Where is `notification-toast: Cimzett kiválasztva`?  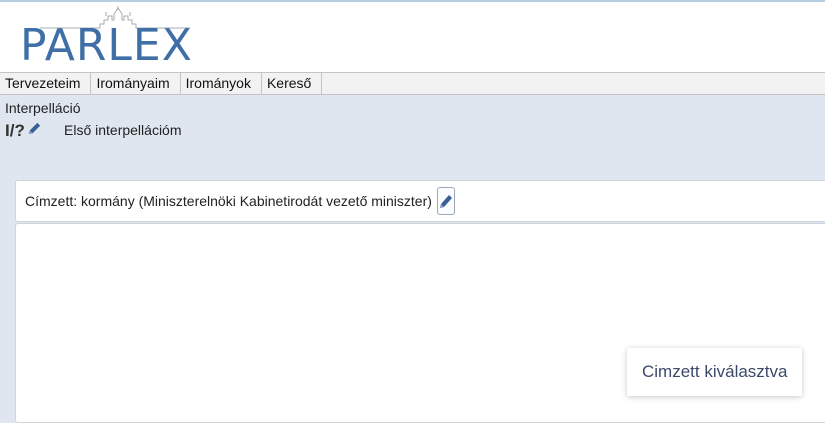
notification-toast: Cimzett kiválasztva is located at coordinates (714, 372).